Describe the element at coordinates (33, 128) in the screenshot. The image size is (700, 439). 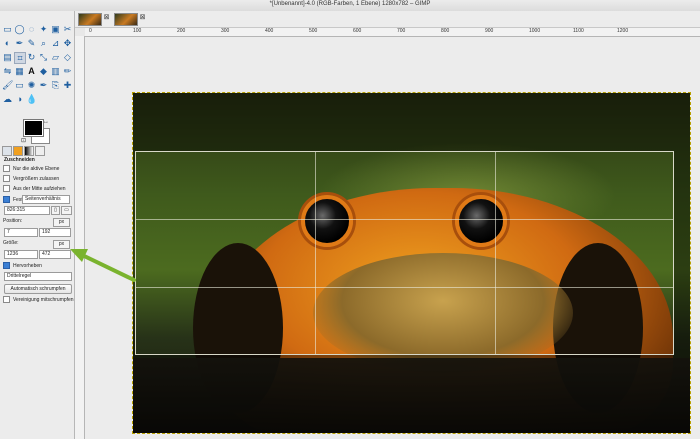
I see `foreground-color` at that location.